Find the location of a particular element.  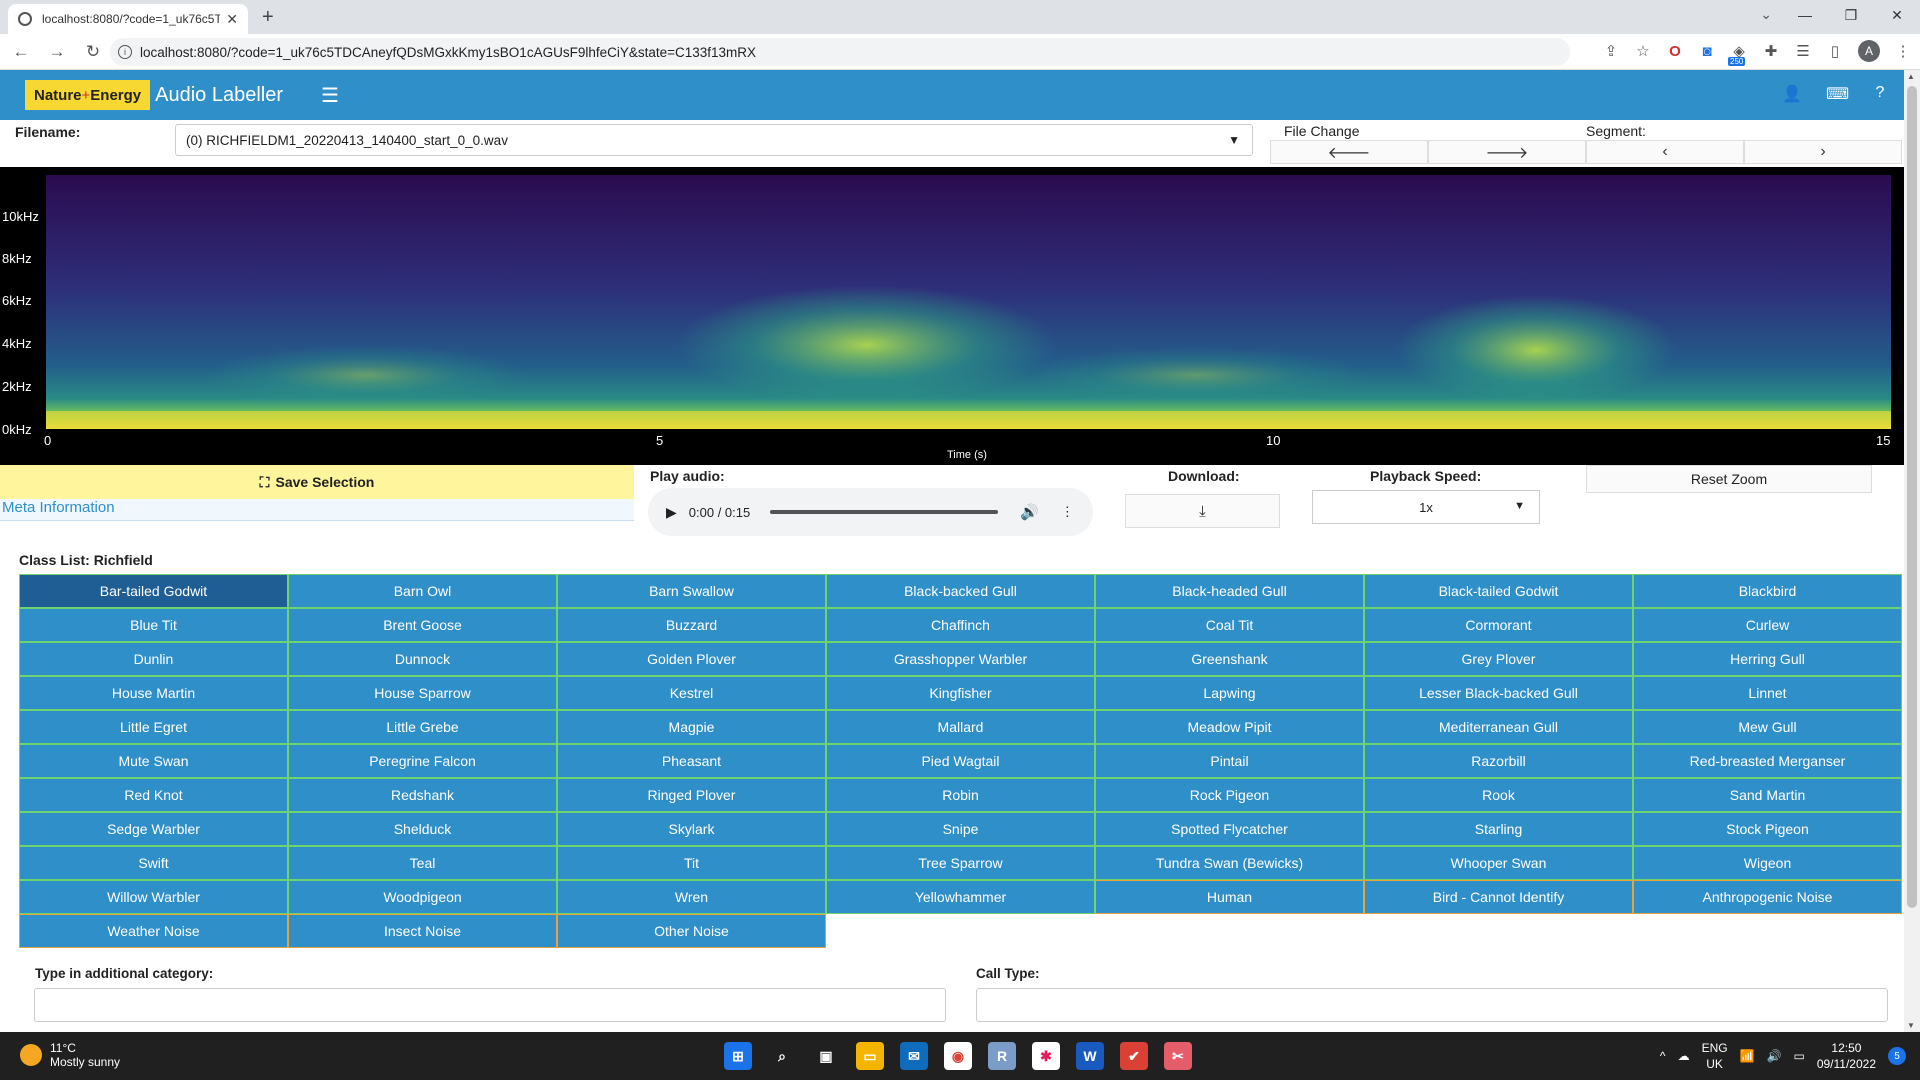

class-button: Bar-tailed Godwit is located at coordinates (153, 591).